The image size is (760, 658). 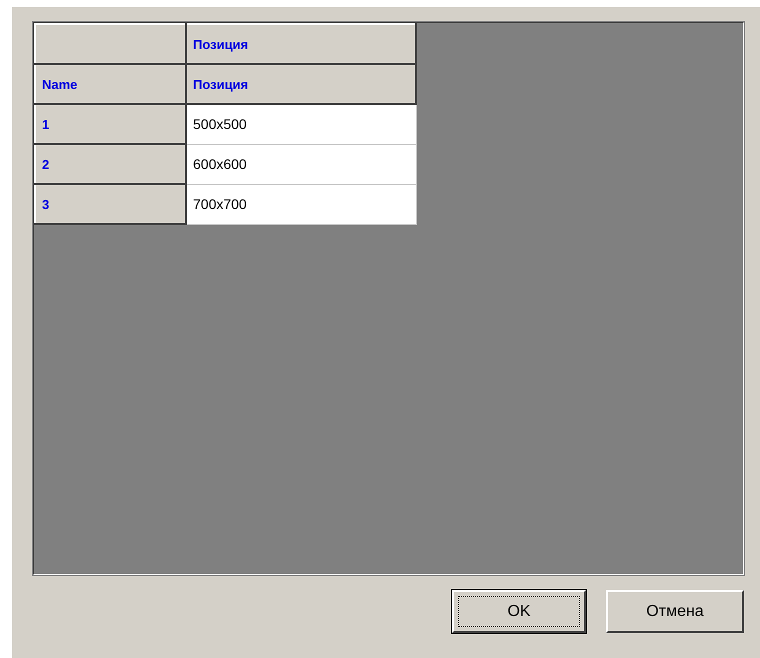 What do you see at coordinates (110, 204) in the screenshot?
I see `row-header-cell: 3` at bounding box center [110, 204].